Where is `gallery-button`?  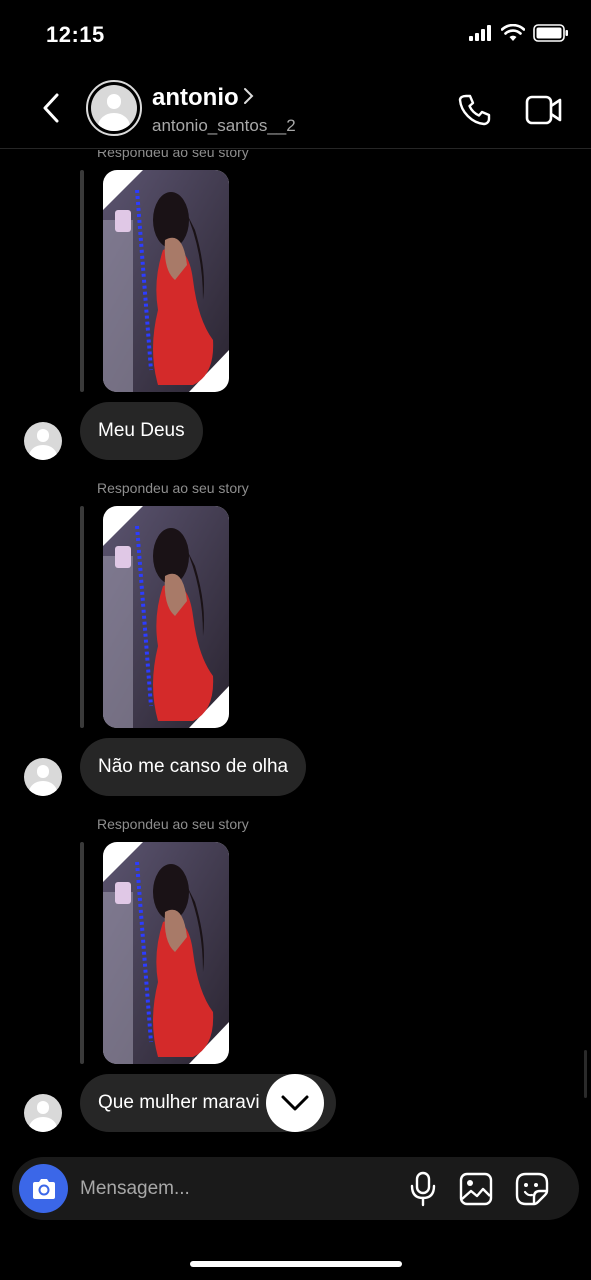 gallery-button is located at coordinates (476, 1189).